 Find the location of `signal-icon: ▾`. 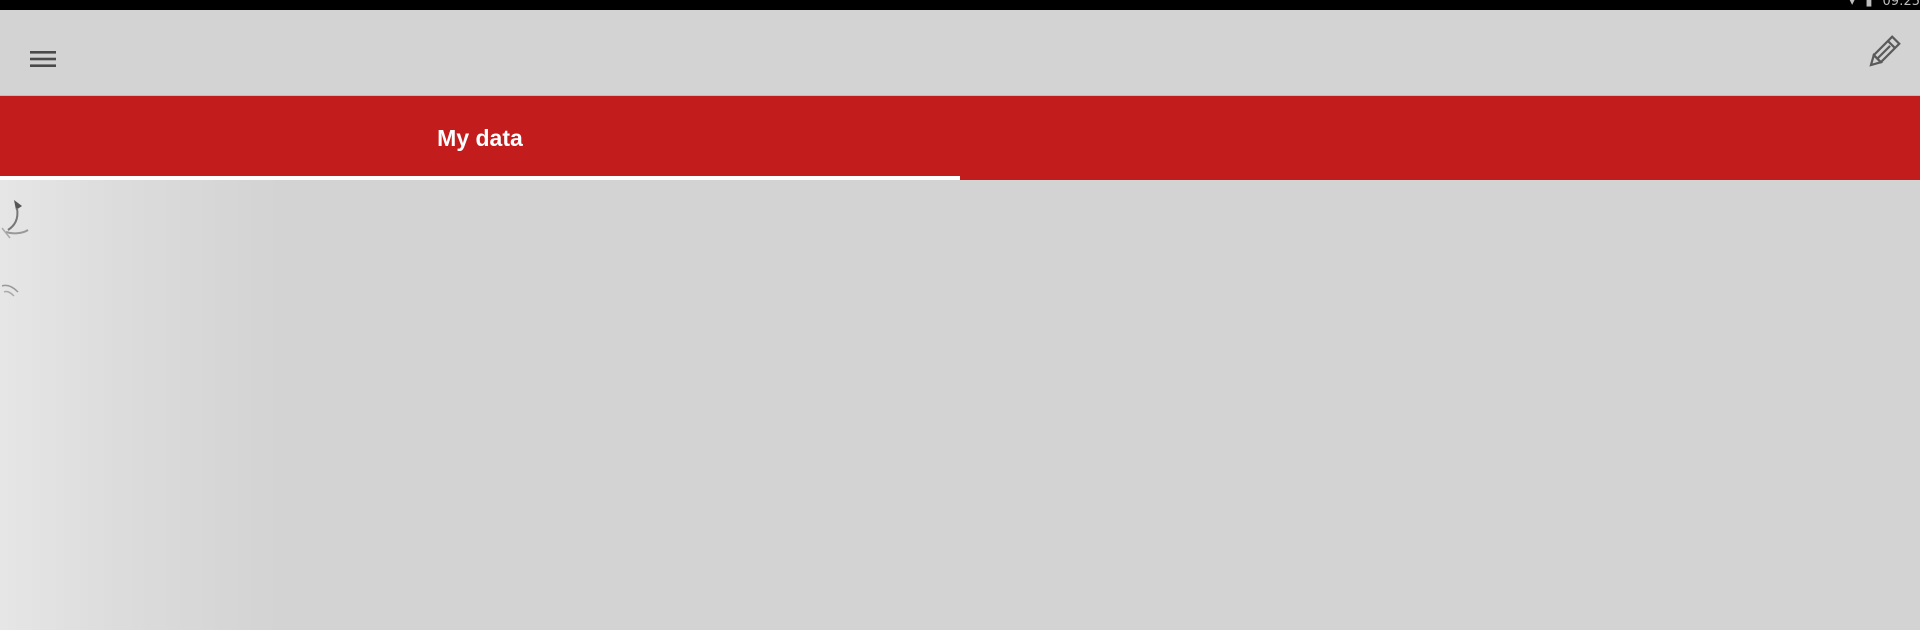

signal-icon: ▾ is located at coordinates (1852, 4).